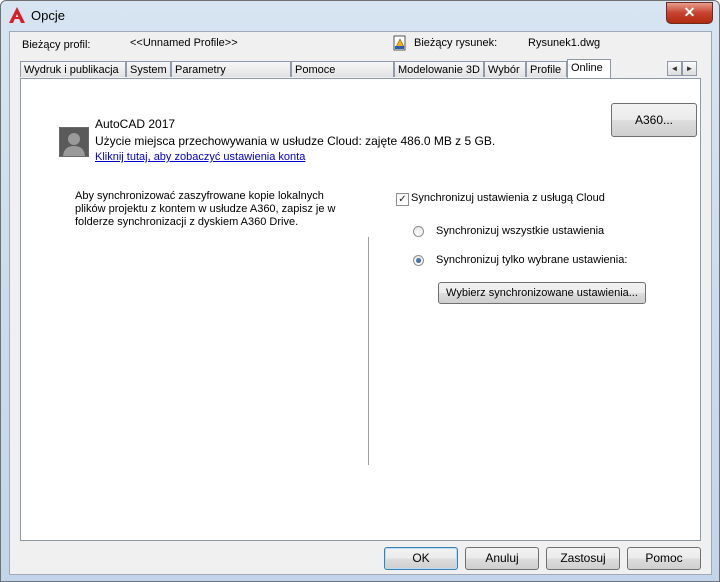 Image resolution: width=720 pixels, height=582 pixels. What do you see at coordinates (184, 43) in the screenshot?
I see `profile-value: <<Unnamed Profile>>` at bounding box center [184, 43].